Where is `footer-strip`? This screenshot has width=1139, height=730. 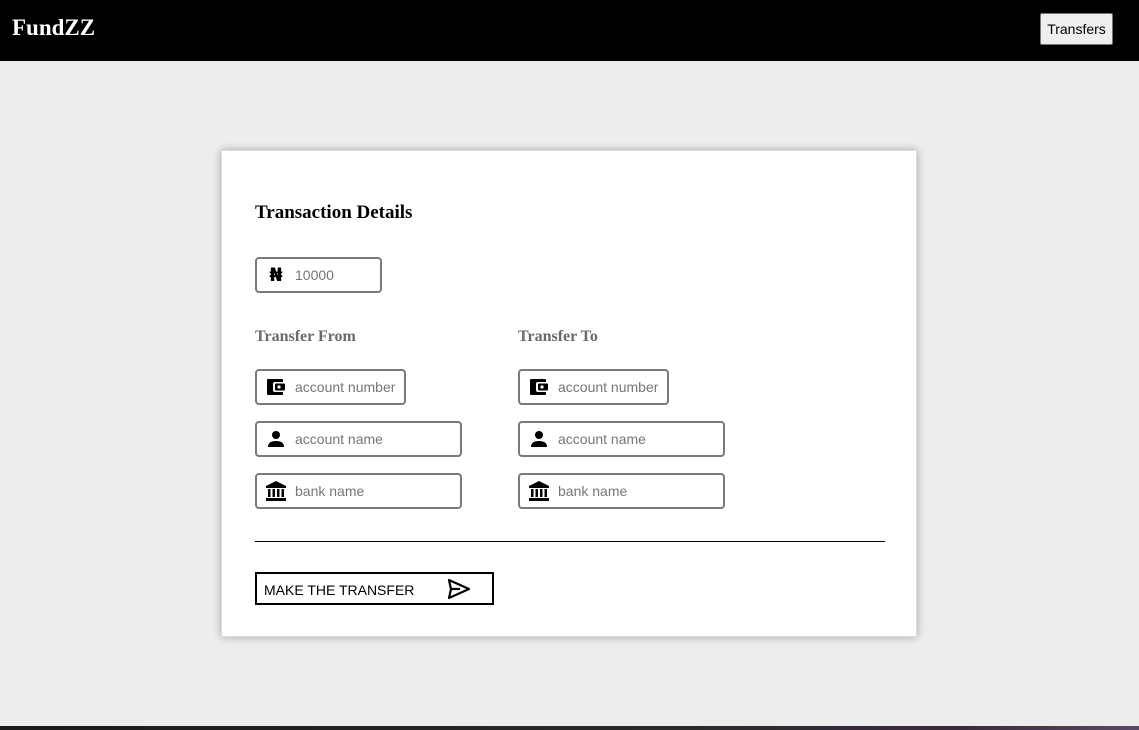
footer-strip is located at coordinates (569, 728).